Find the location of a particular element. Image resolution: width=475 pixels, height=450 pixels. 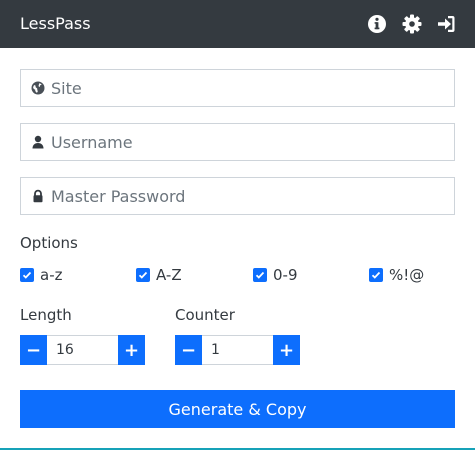

username-field is located at coordinates (237, 142).